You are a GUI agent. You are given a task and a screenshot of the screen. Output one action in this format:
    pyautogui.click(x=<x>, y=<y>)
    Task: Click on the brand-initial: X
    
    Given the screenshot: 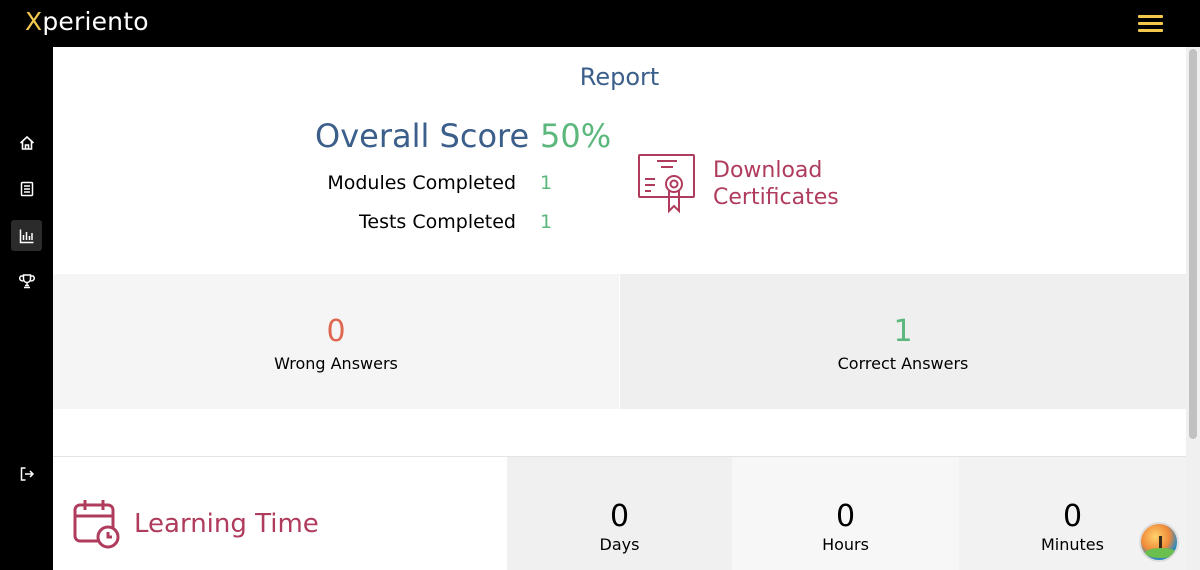 What is the action you would take?
    pyautogui.click(x=34, y=21)
    